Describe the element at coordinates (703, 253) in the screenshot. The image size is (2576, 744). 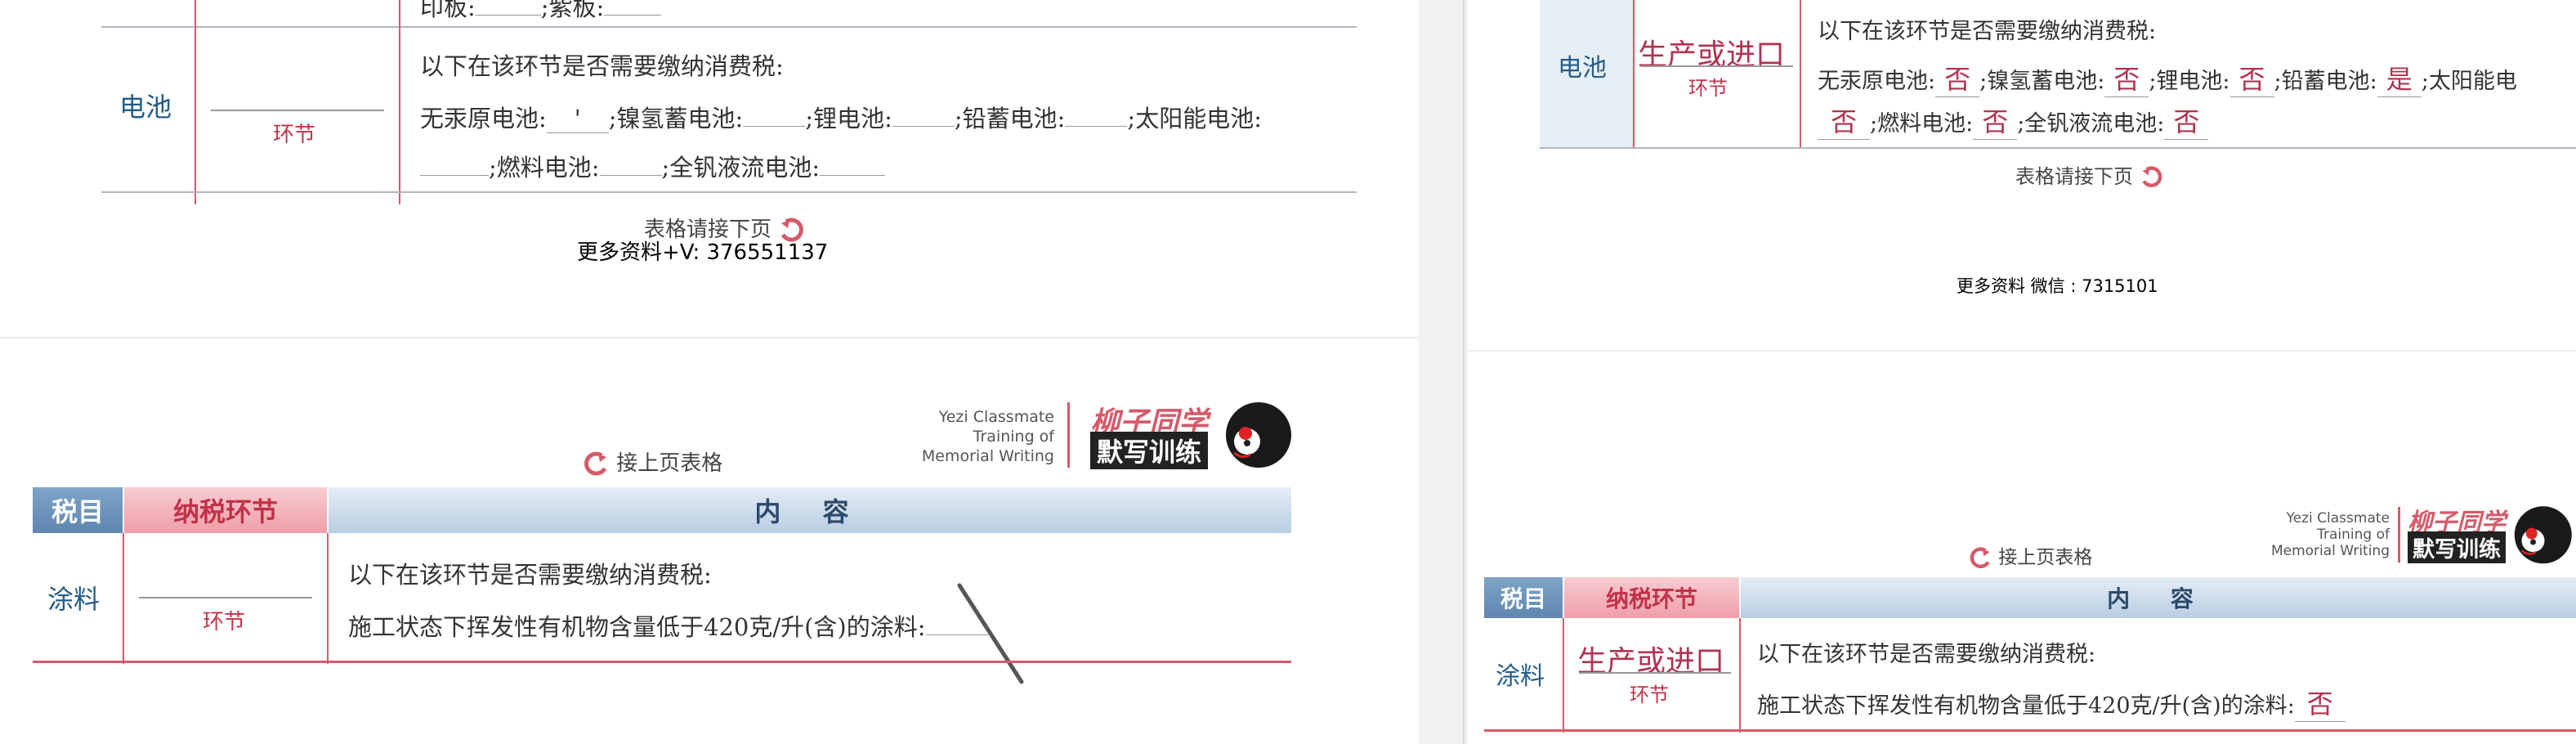
I see `watermark-text: 更多资料+V: 376551137` at that location.